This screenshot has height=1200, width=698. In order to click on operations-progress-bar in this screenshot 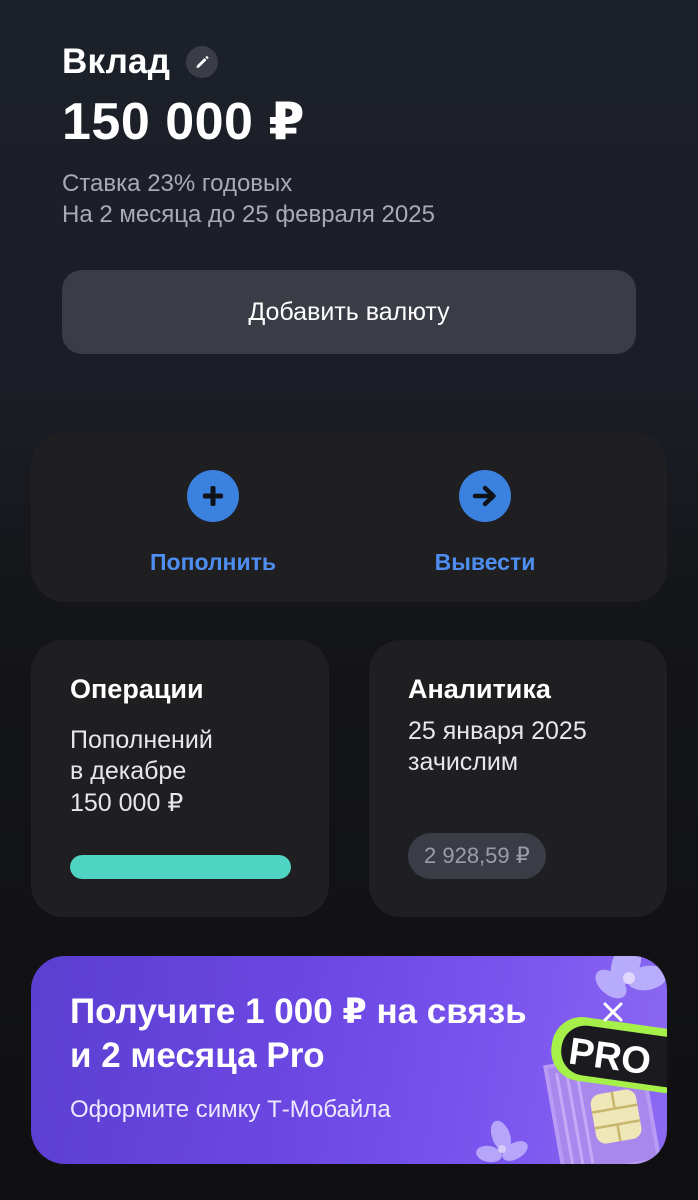, I will do `click(180, 867)`.